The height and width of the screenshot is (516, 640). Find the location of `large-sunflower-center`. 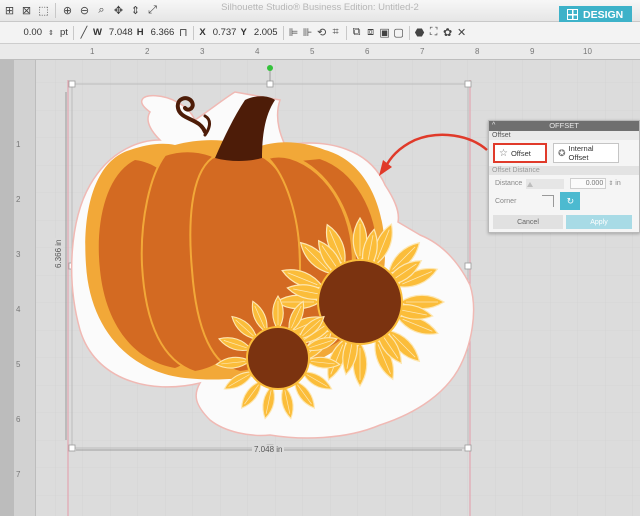

large-sunflower-center is located at coordinates (360, 302).